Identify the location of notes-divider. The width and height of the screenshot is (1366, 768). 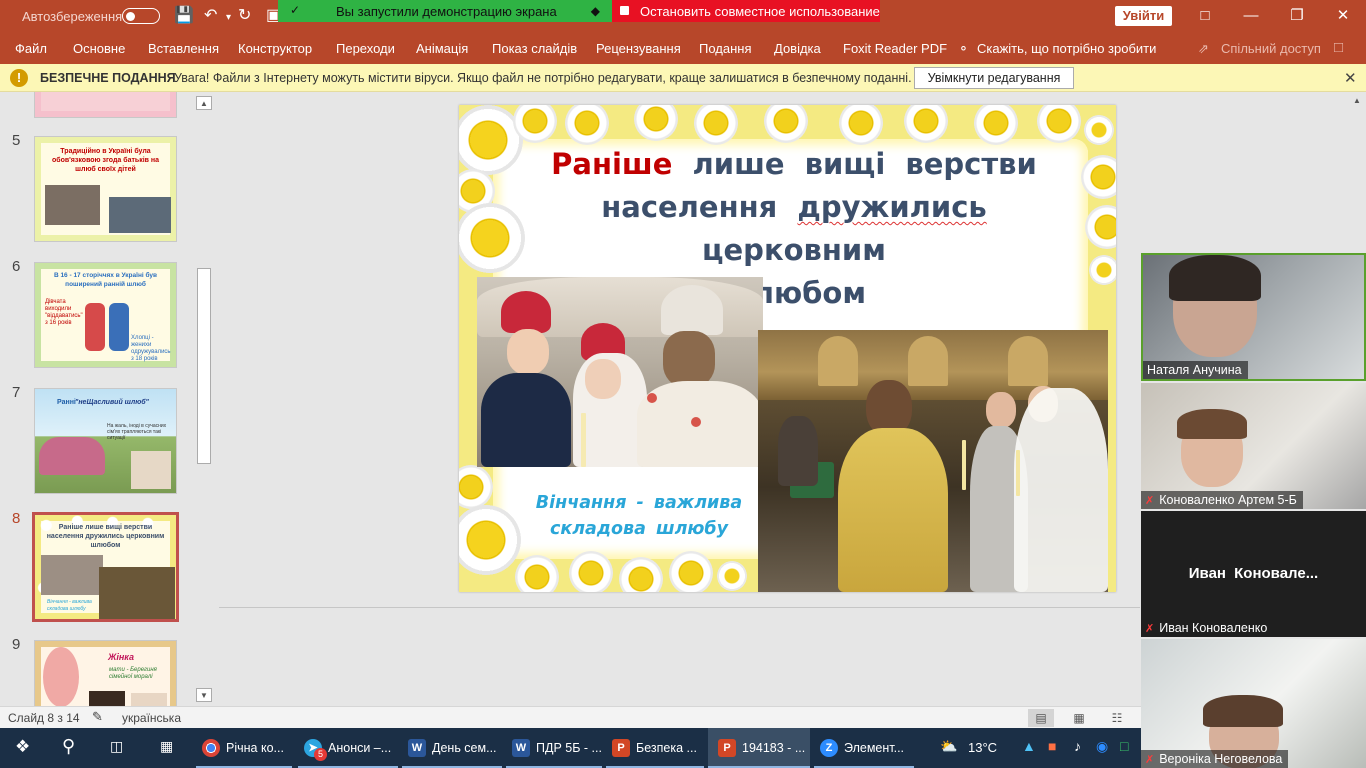
(679, 607).